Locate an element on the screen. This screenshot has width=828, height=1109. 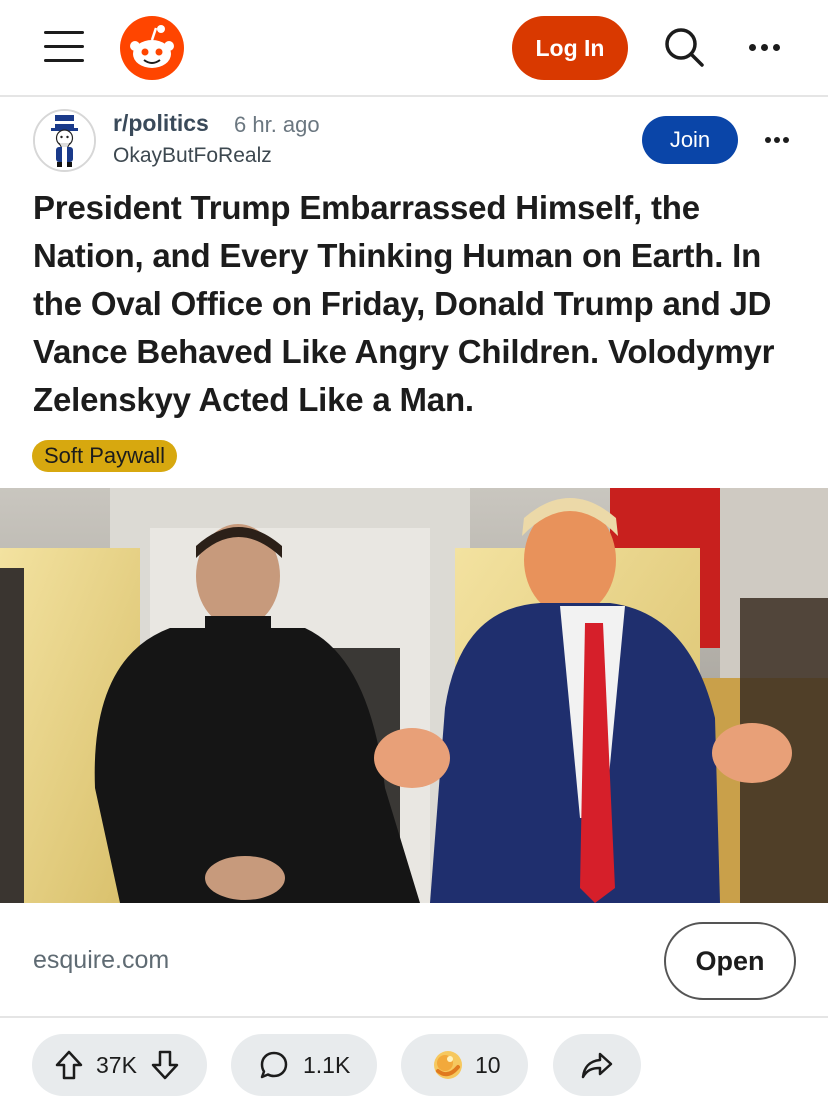
author-username-link: OkayButFoRealz is located at coordinates (192, 156).